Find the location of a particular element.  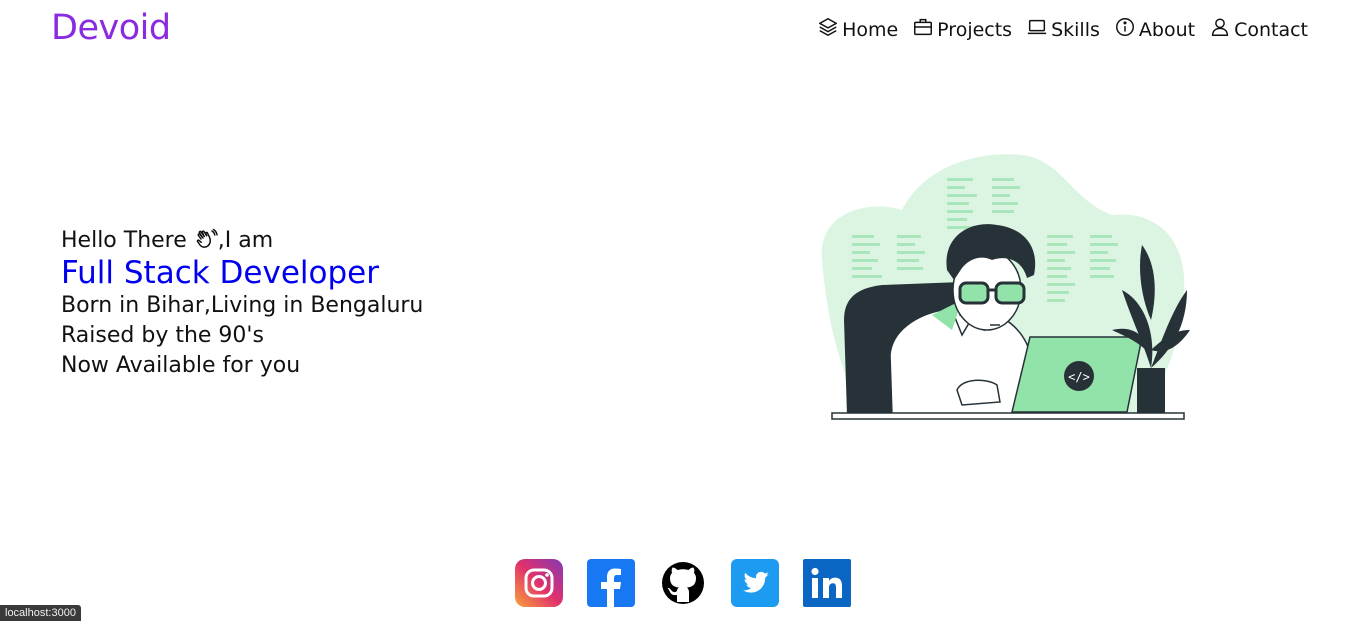

greeting-line: Hello There ,I am is located at coordinates (242, 241).